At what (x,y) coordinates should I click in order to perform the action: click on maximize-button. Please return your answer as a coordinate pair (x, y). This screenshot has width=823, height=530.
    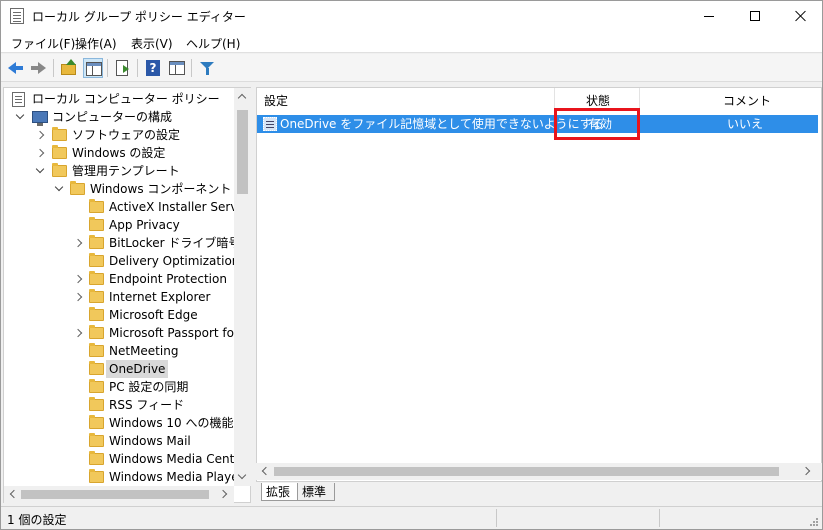
    Looking at the image, I should click on (755, 16).